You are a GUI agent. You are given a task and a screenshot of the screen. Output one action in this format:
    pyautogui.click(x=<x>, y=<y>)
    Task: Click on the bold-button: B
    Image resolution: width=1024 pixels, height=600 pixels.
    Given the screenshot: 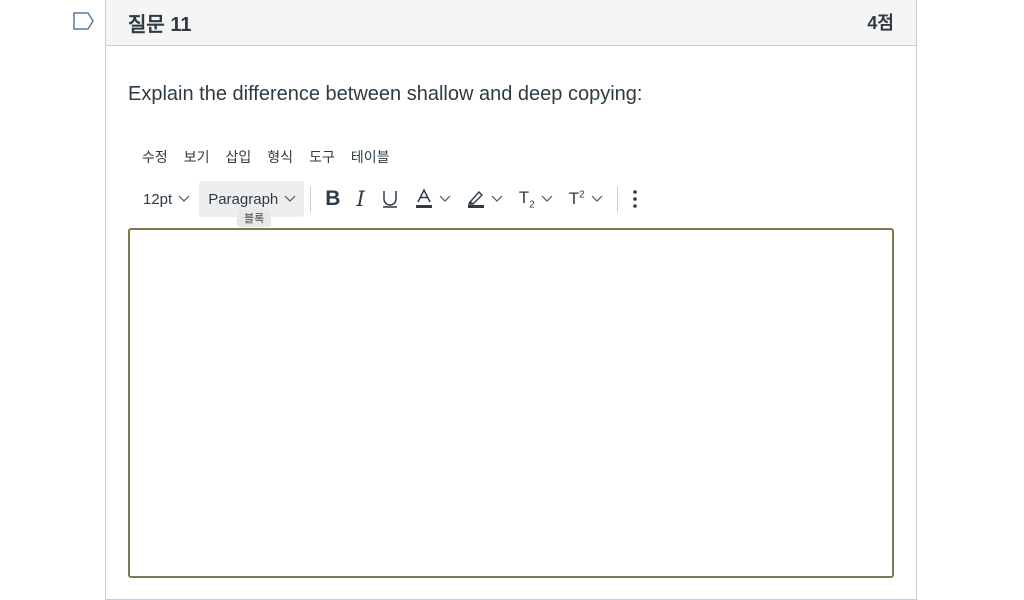 What is the action you would take?
    pyautogui.click(x=332, y=199)
    